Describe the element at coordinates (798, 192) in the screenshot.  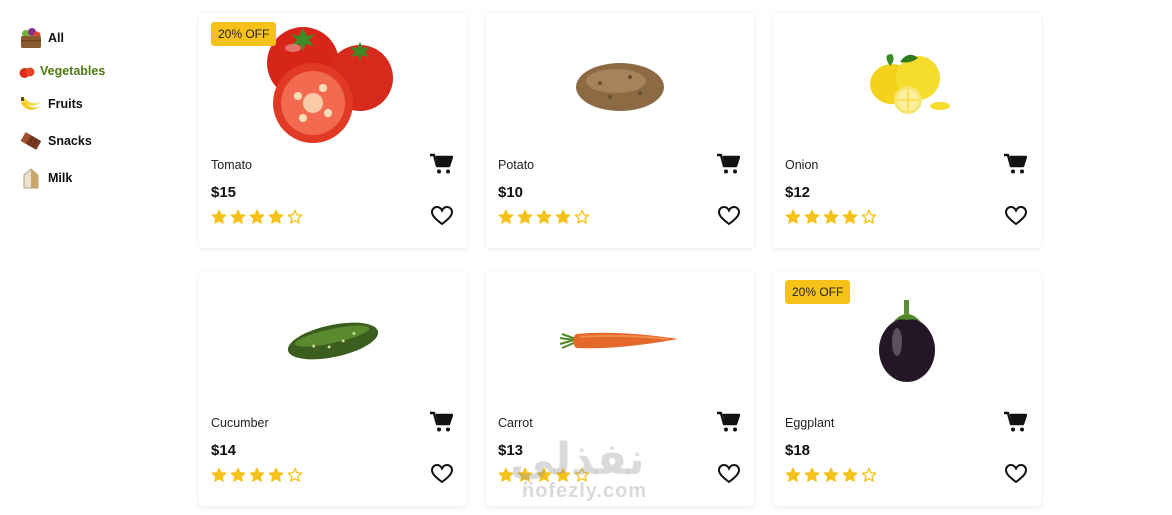
I see `product-price: $12` at that location.